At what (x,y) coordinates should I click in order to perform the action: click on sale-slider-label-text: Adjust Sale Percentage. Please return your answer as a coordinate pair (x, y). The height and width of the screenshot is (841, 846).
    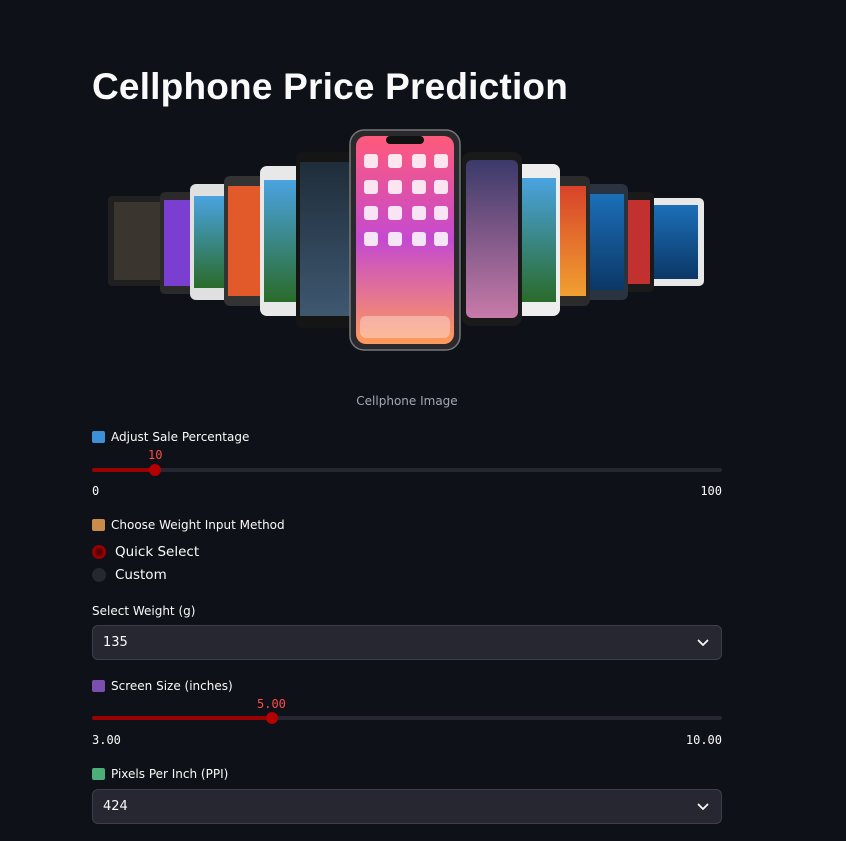
    Looking at the image, I should click on (180, 437).